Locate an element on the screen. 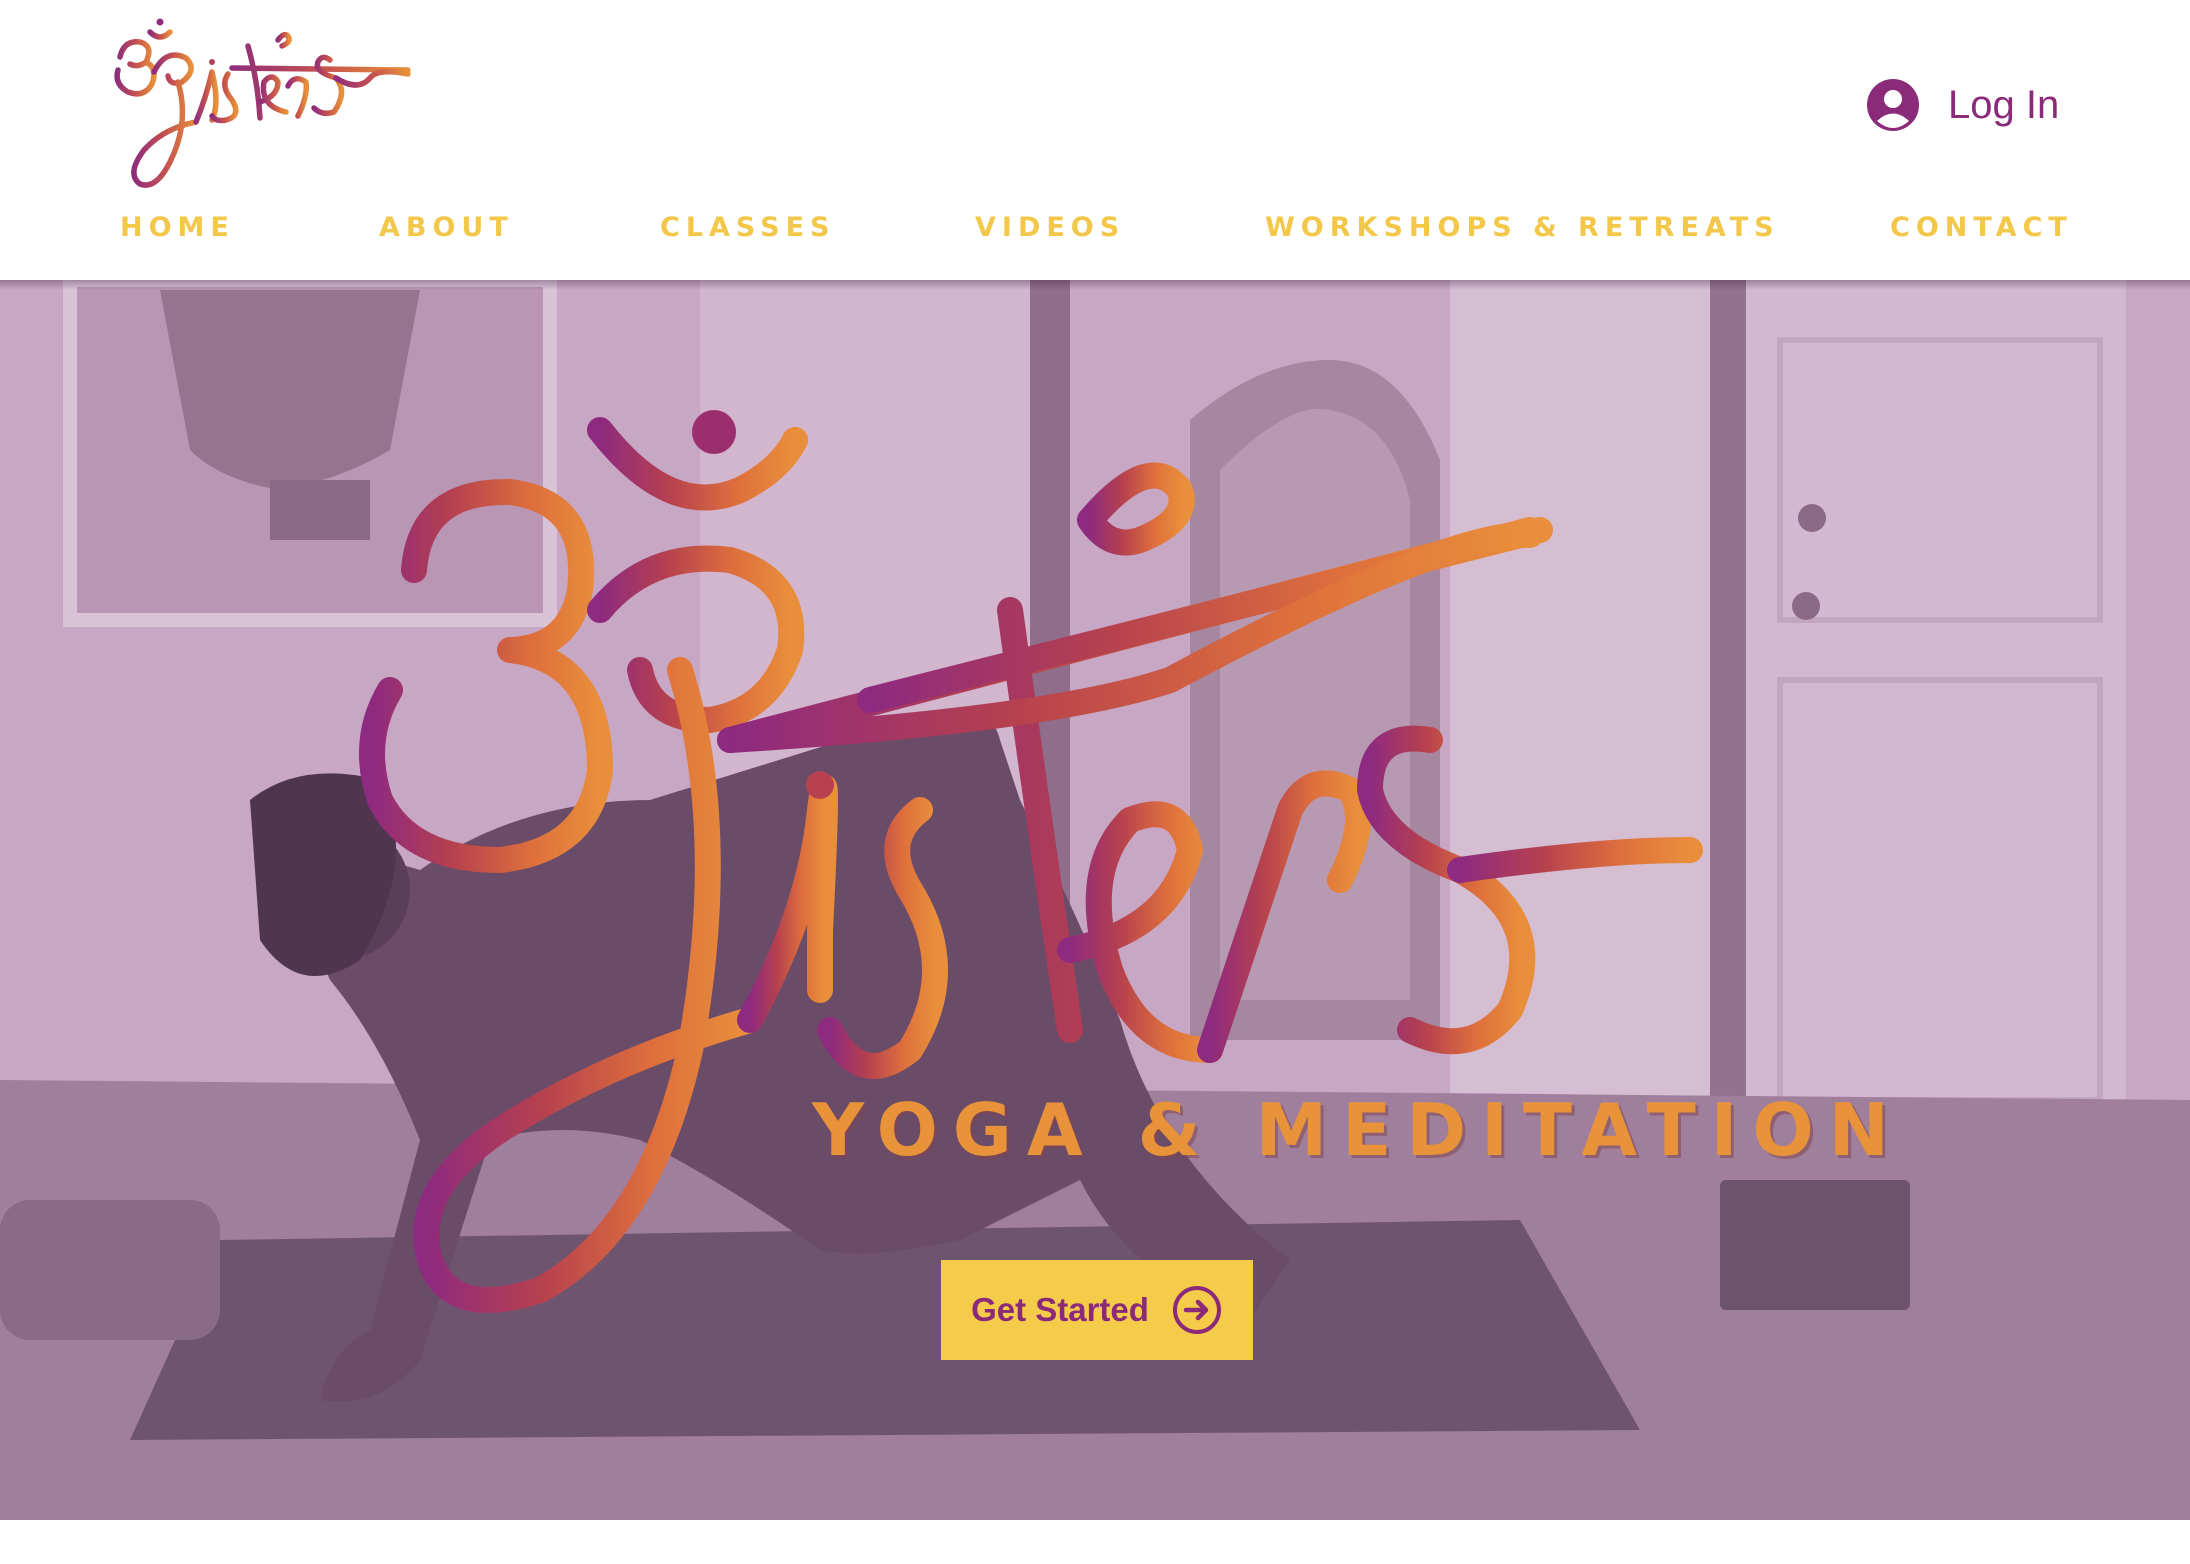  nav-item-about: ABOUT is located at coordinates (446, 227).